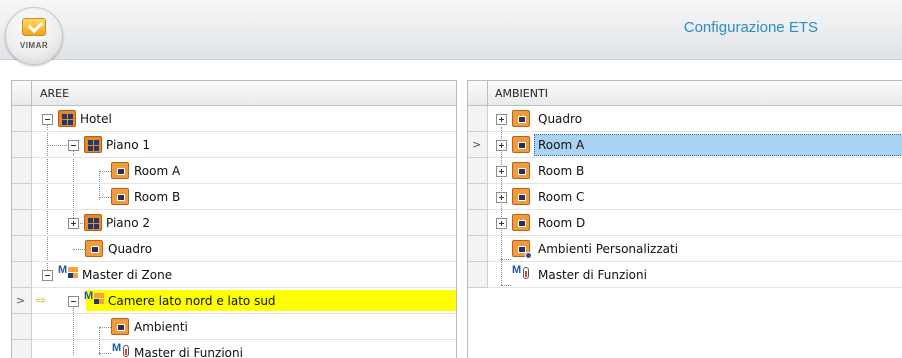 The image size is (902, 358). I want to click on tree-row-hotel: Hotel, so click(234, 119).